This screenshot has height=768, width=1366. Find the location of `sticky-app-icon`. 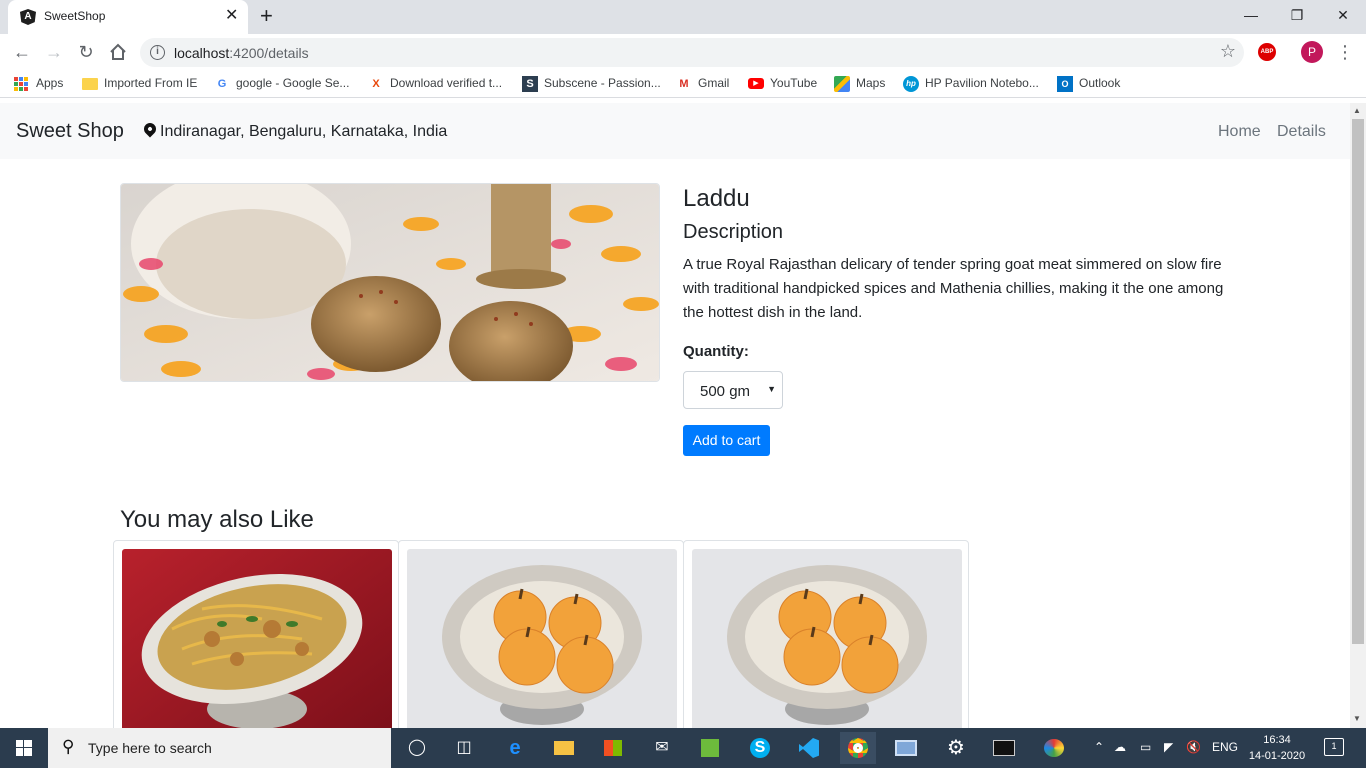

sticky-app-icon is located at coordinates (710, 748).